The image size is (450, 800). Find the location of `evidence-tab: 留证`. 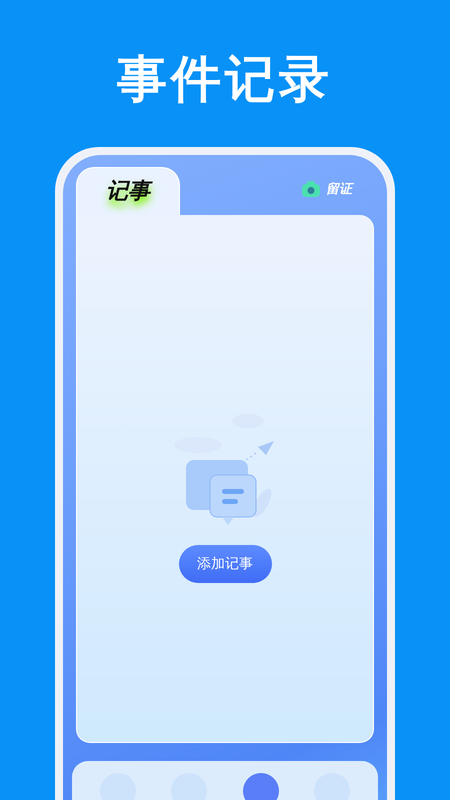

evidence-tab: 留证 is located at coordinates (327, 189).